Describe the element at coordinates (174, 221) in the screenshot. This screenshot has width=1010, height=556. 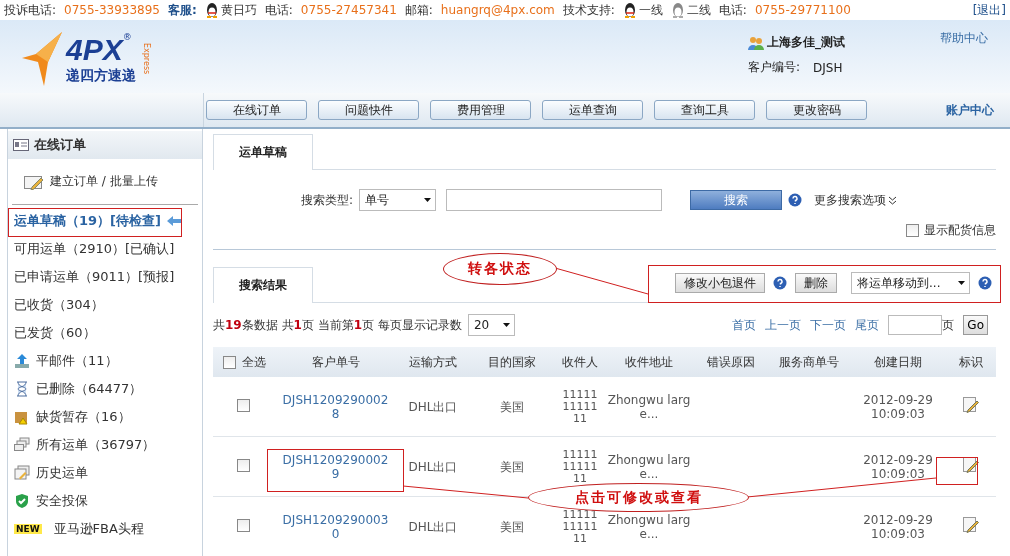
I see `arrow-icon` at that location.